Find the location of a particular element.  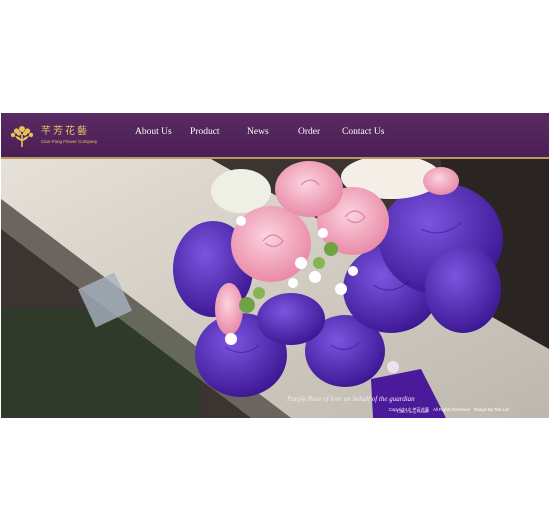

nav-about-us: About Us is located at coordinates (153, 132).